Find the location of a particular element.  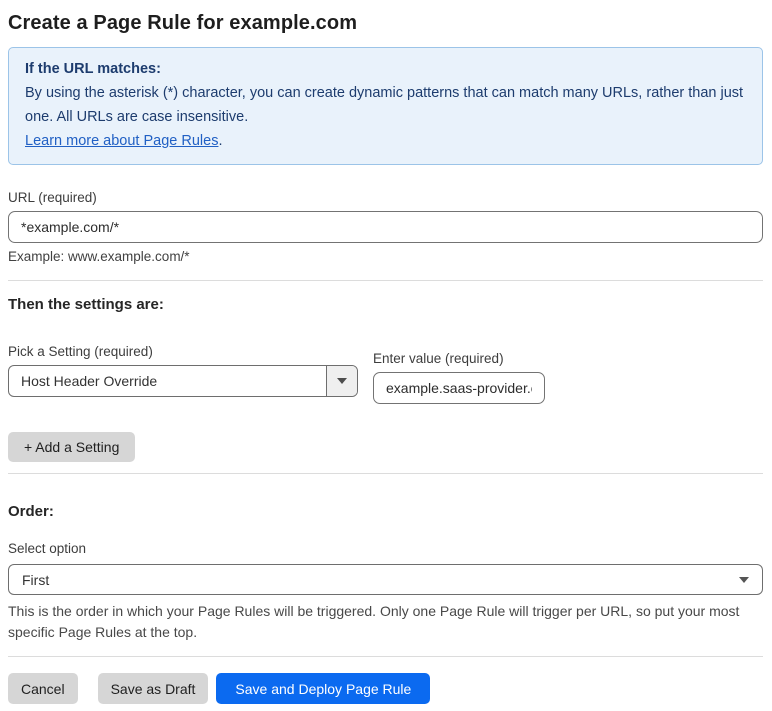

page-title: Create a Page Rule for example.com is located at coordinates (183, 23).